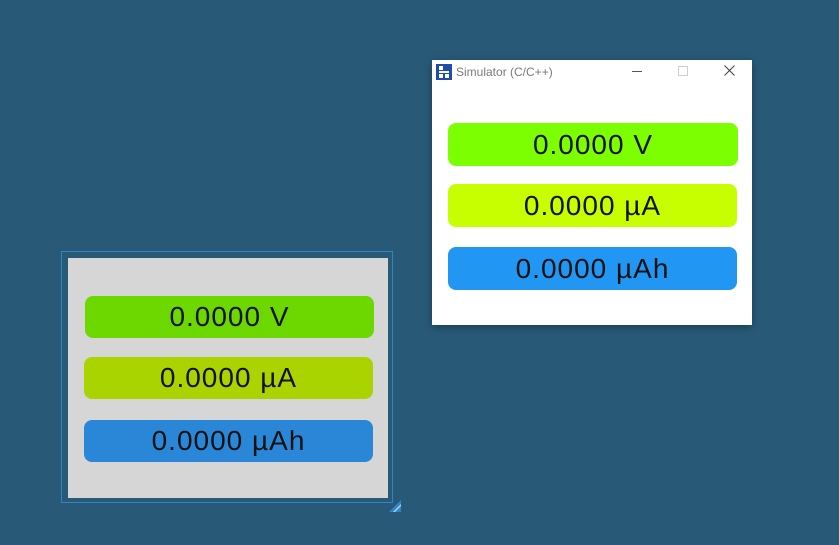 This screenshot has width=839, height=545. Describe the element at coordinates (444, 72) in the screenshot. I see `simulator-app-icon` at that location.